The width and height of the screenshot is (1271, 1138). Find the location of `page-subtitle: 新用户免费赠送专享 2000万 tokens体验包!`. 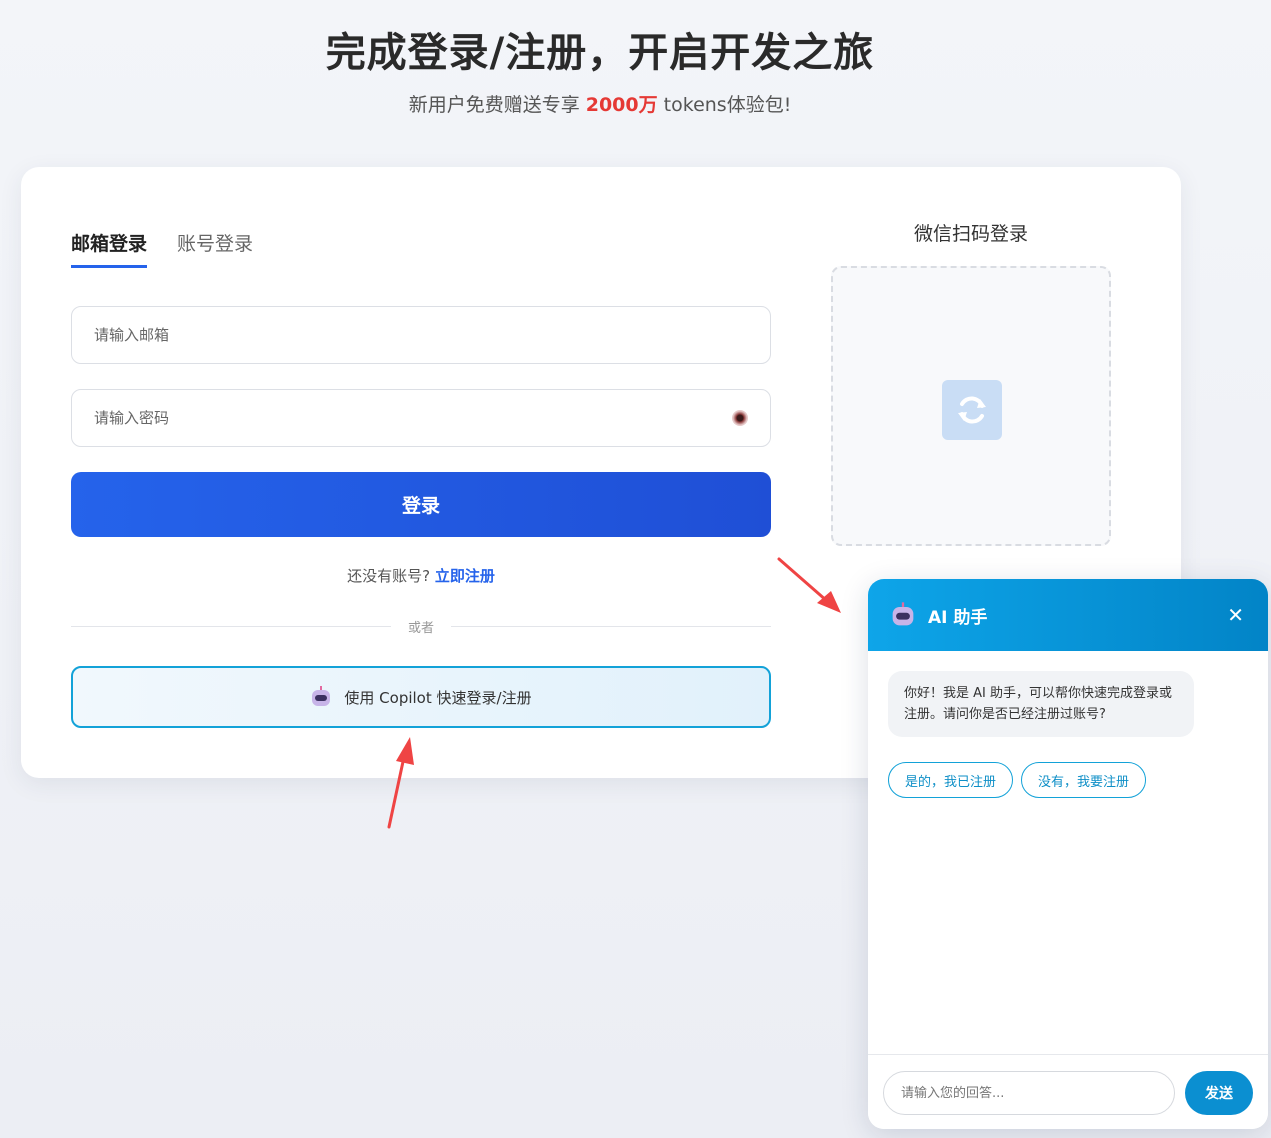

page-subtitle: 新用户免费赠送专享 2000万 tokens体验包! is located at coordinates (600, 103).